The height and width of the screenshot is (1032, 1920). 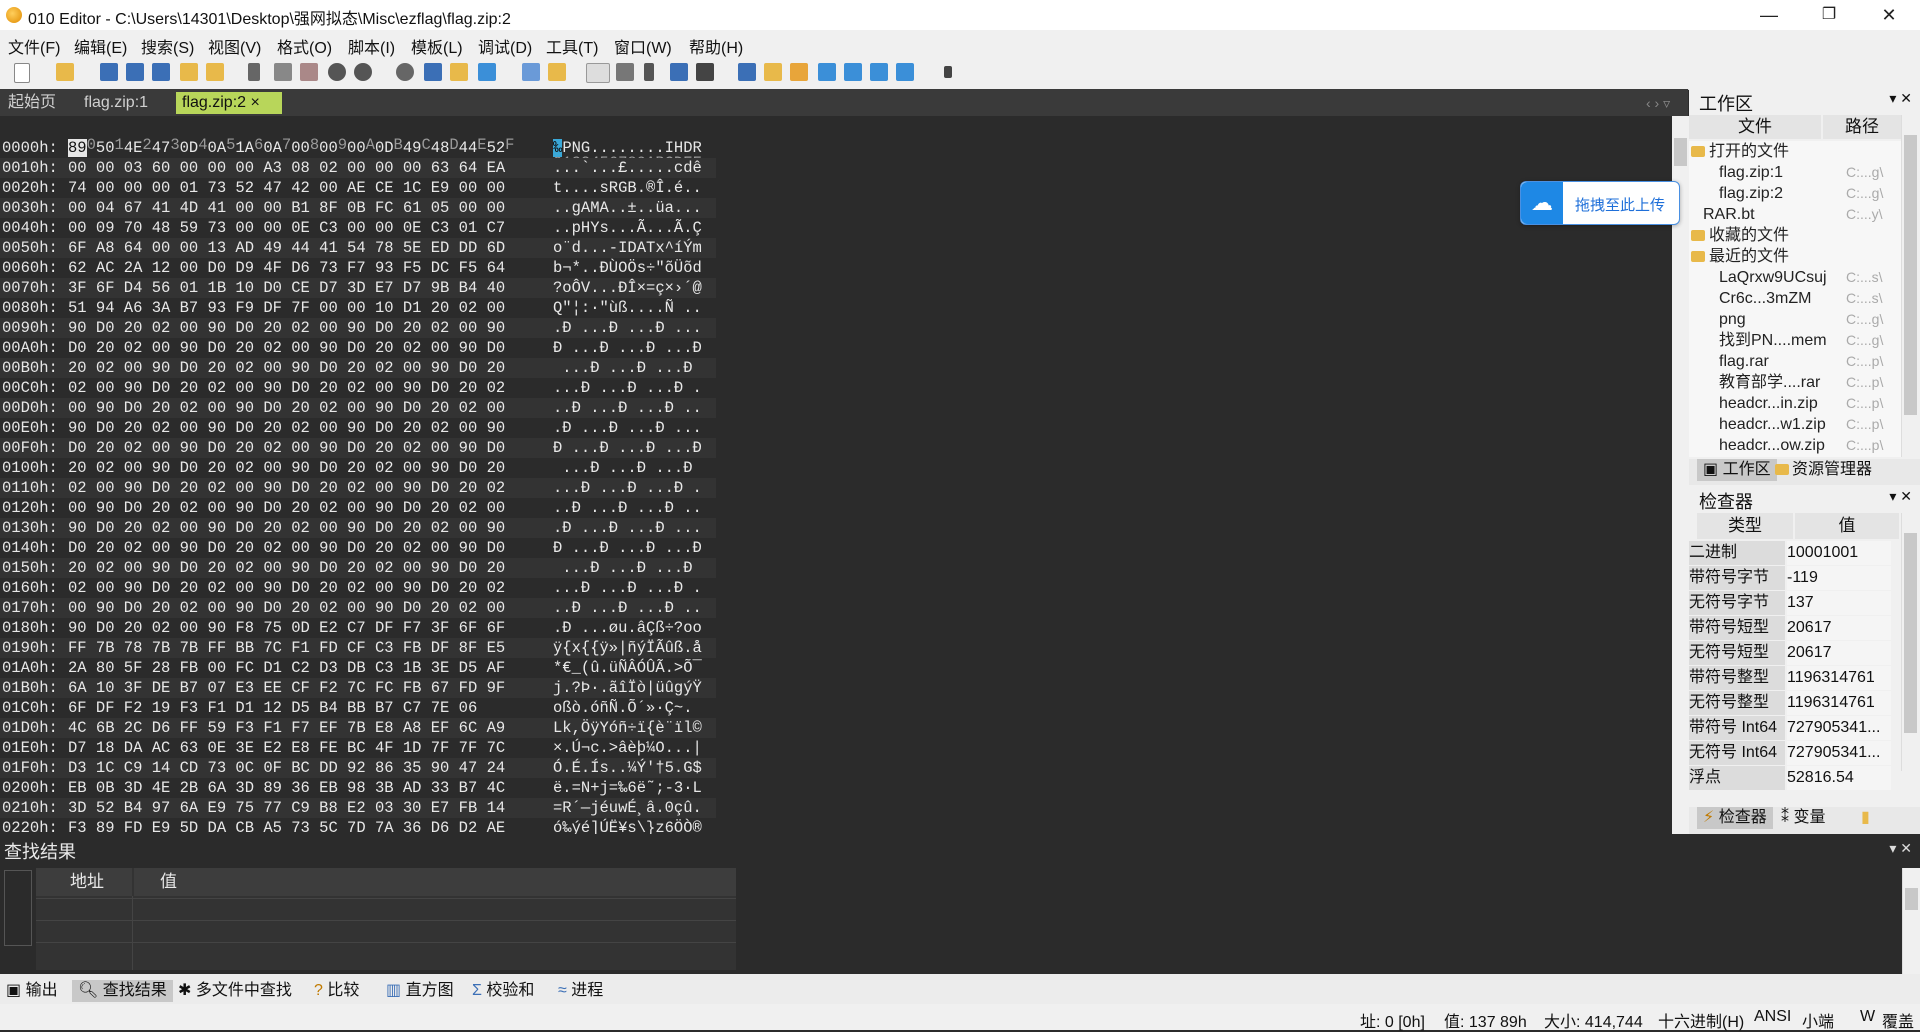 What do you see at coordinates (627, 748) in the screenshot?
I see `row-ascii: ×.Ú¬c.>âèþ¼O...|` at bounding box center [627, 748].